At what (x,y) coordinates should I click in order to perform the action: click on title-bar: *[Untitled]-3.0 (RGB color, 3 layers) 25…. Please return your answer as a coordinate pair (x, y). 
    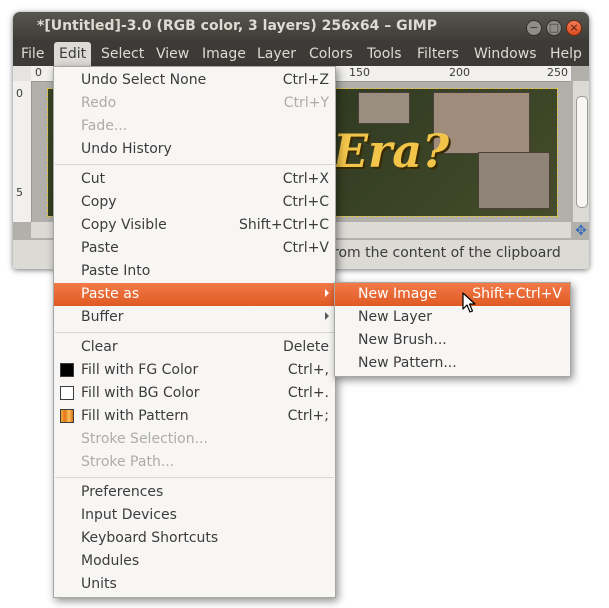
    Looking at the image, I should click on (301, 27).